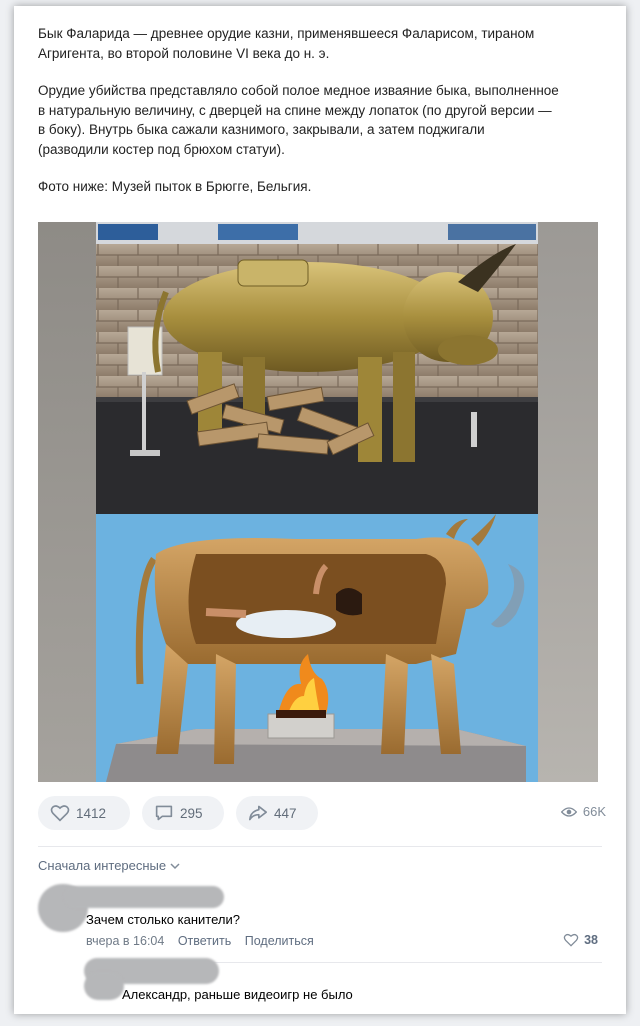 The image size is (640, 1026). I want to click on share-button: 447, so click(277, 813).